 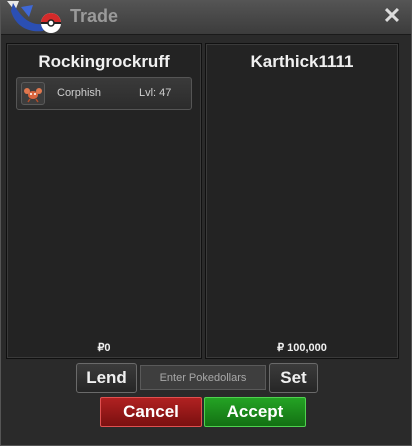 What do you see at coordinates (302, 348) in the screenshot?
I see `right-money-amount: ₽ 100,000` at bounding box center [302, 348].